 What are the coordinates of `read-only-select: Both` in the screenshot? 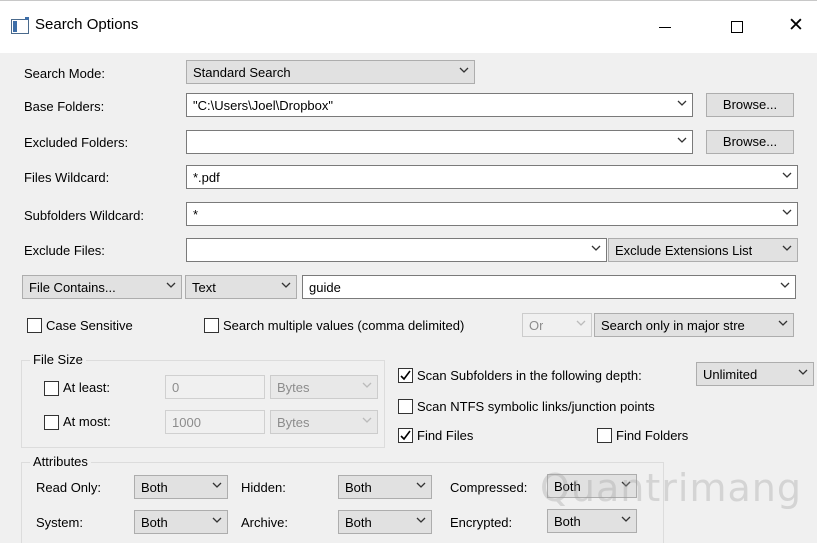 It's located at (181, 487).